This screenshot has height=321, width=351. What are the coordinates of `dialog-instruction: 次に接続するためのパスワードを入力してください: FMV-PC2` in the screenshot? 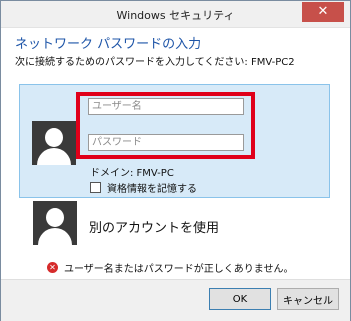 It's located at (155, 62).